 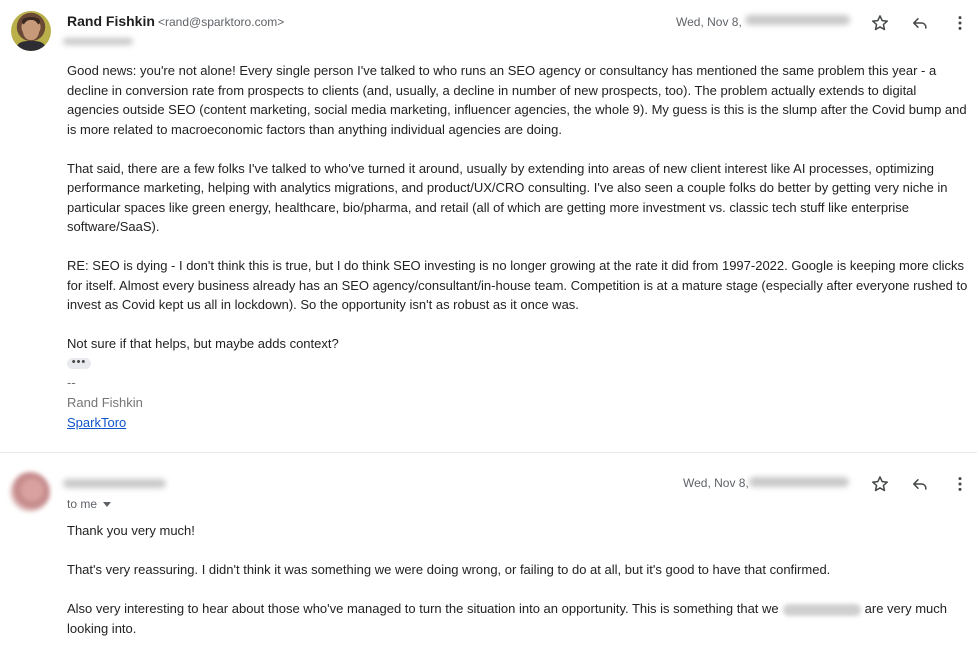 I want to click on redacted-sender-name, so click(x=114, y=483).